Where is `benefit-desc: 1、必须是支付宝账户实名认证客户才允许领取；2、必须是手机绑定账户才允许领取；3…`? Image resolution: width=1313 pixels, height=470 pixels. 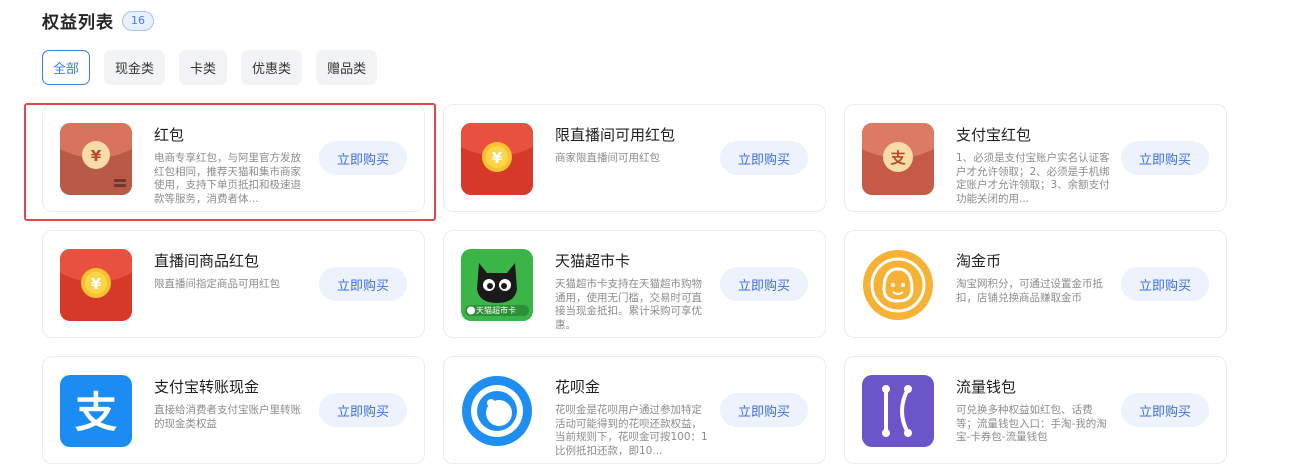 benefit-desc: 1、必须是支付宝账户实名认证客户才允许领取；2、必须是手机绑定账户才允许领取；3… is located at coordinates (1033, 178).